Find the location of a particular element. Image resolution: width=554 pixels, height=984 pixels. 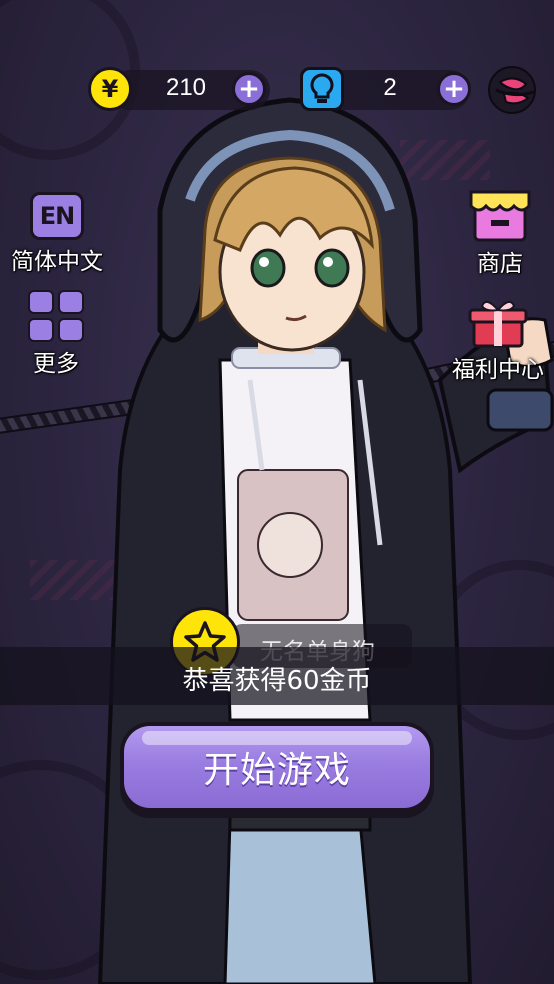

shop-button: 商店 is located at coordinates (500, 232).